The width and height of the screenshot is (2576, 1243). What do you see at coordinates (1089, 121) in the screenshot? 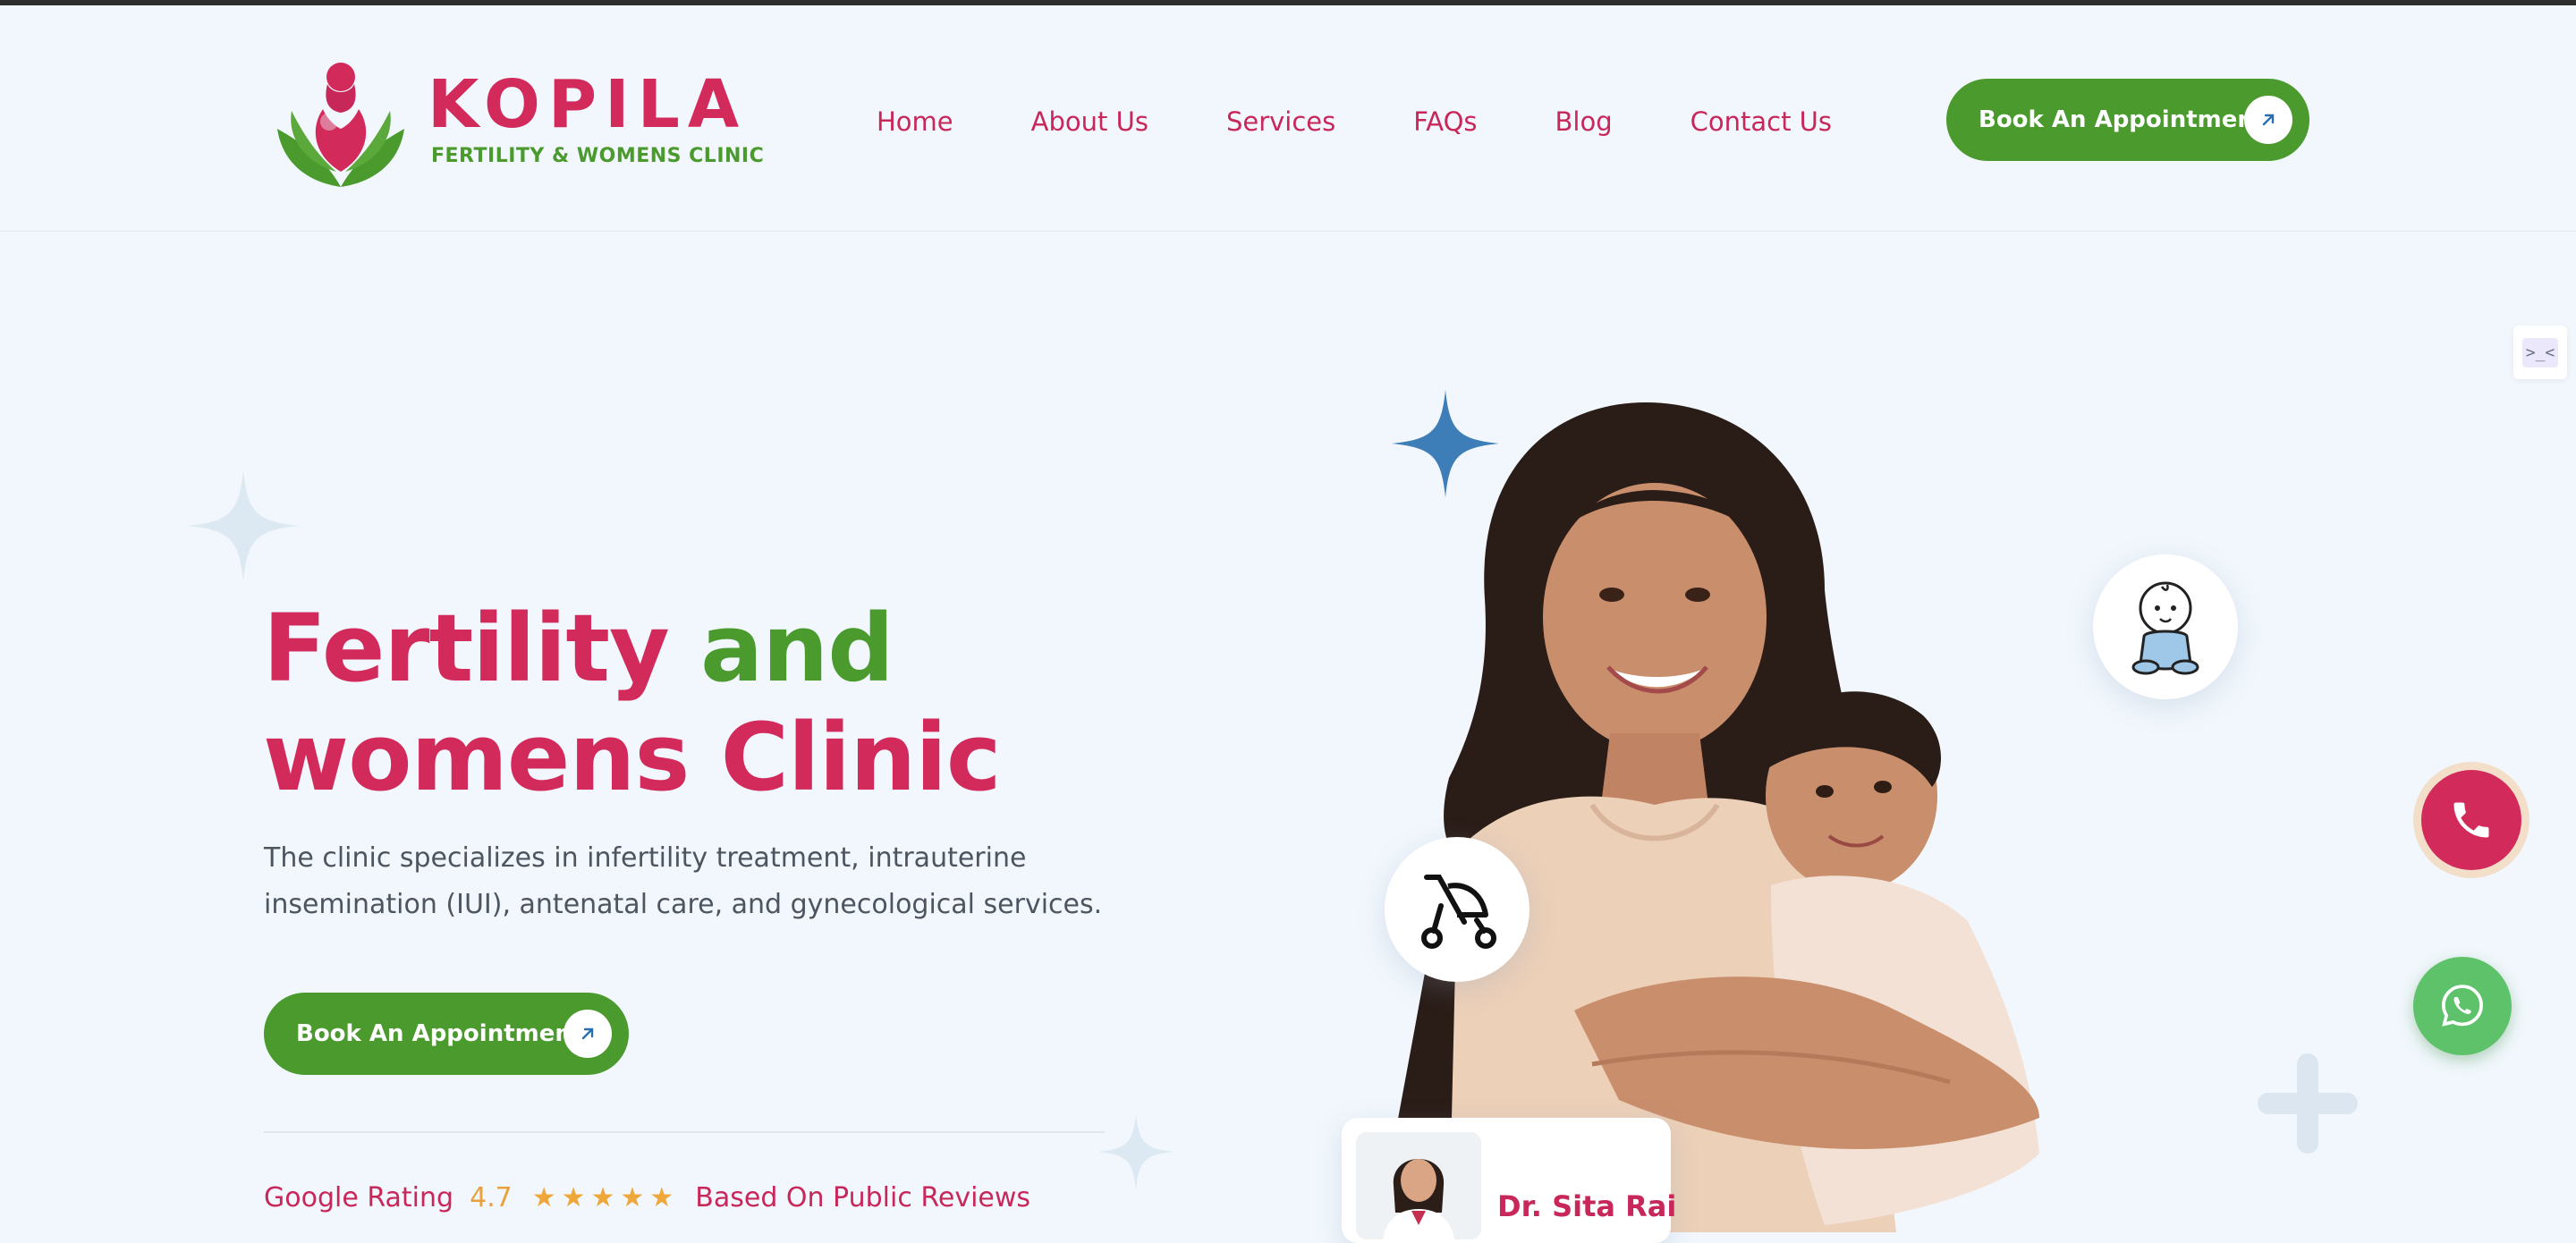
I see `nav-about-us: About Us` at bounding box center [1089, 121].